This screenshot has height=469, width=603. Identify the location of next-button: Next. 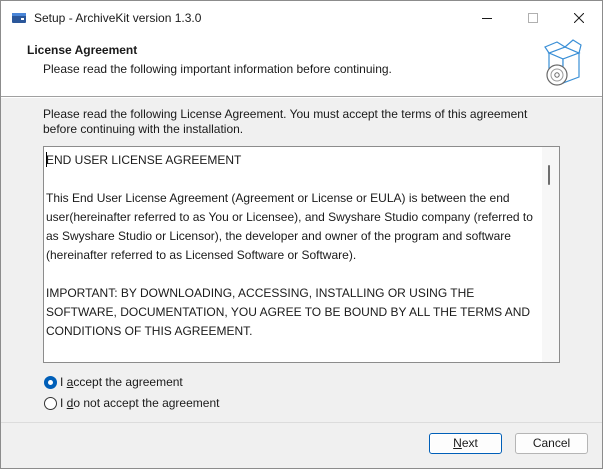
(465, 443).